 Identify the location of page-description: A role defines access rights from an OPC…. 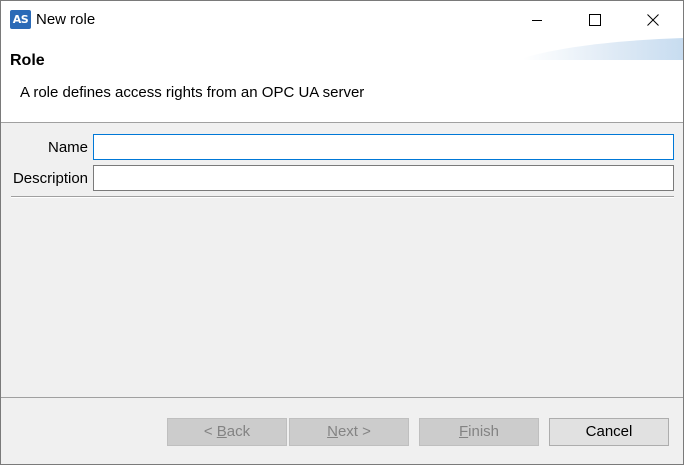
(192, 92).